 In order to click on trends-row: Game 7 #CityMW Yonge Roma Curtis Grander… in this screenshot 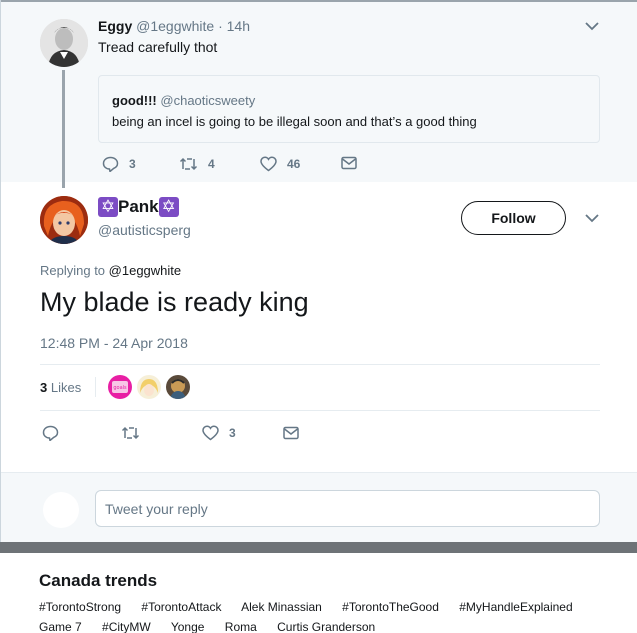, I will do `click(215, 626)`.